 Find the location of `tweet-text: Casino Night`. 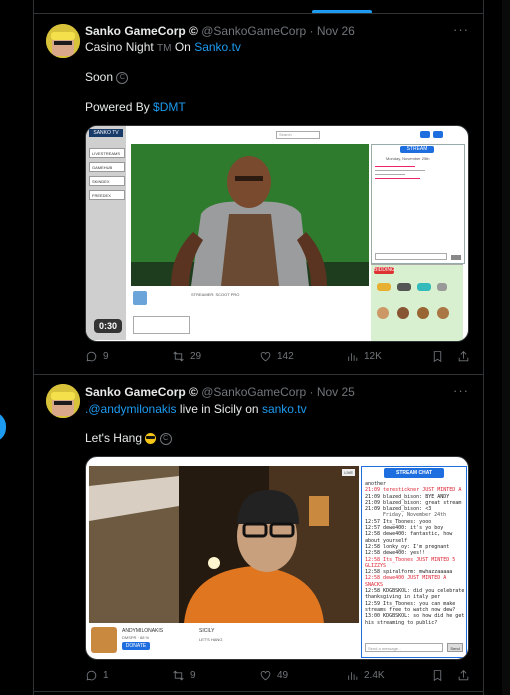

tweet-text: Casino Night is located at coordinates (119, 47).